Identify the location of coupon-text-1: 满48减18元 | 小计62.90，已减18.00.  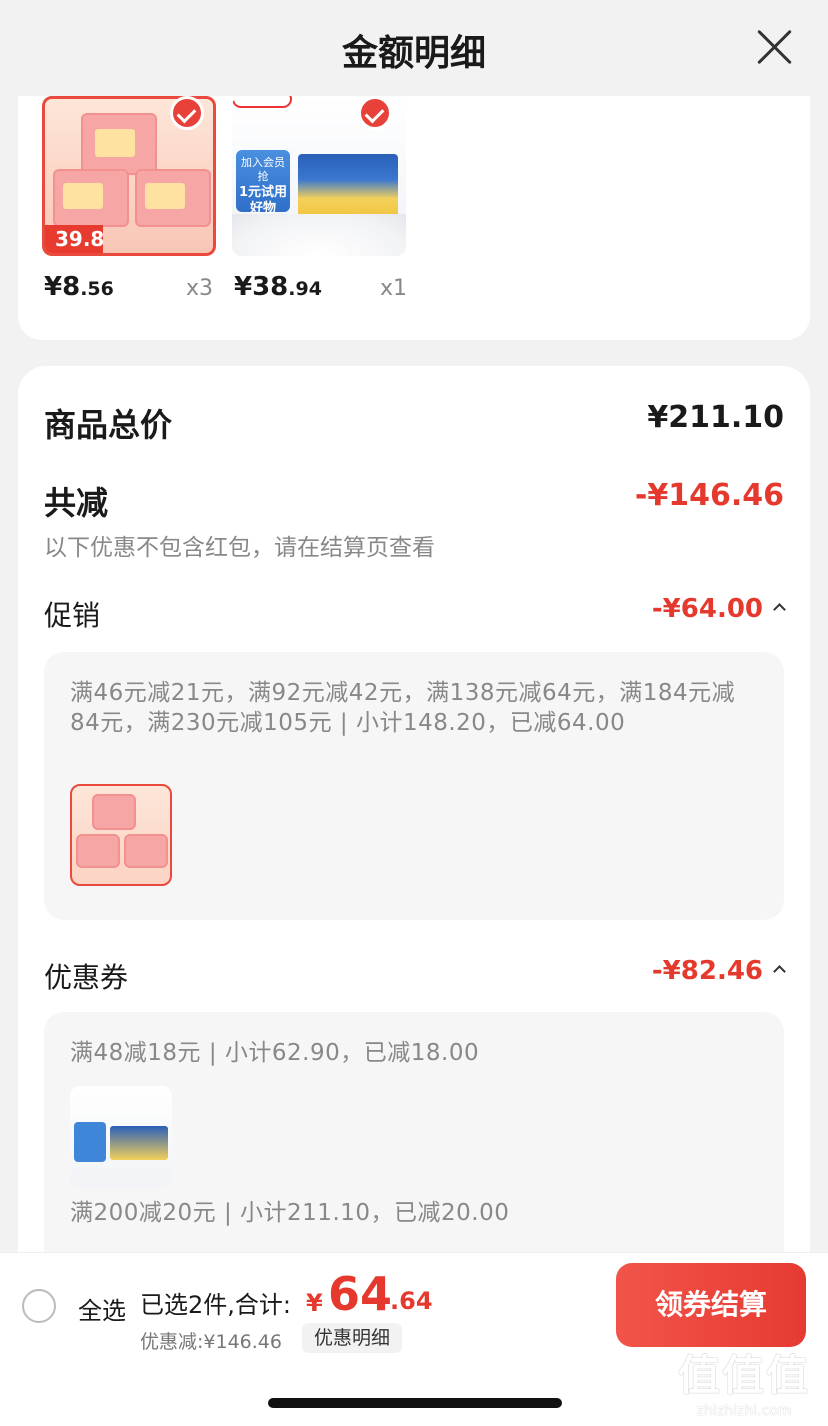
(275, 1053).